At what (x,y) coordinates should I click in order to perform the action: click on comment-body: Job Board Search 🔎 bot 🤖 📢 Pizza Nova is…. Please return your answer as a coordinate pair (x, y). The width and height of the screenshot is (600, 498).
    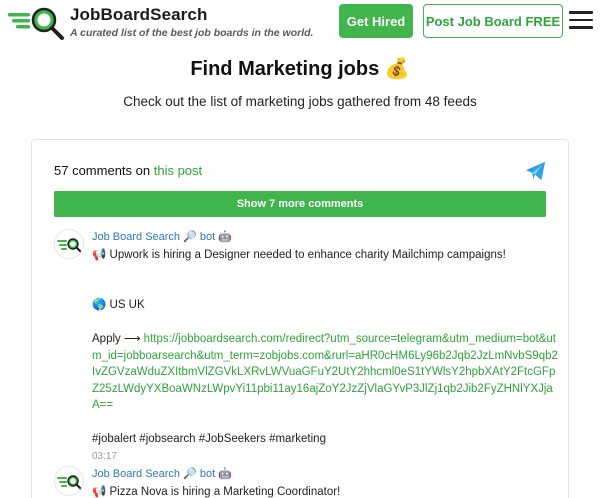
    Looking at the image, I should click on (326, 482).